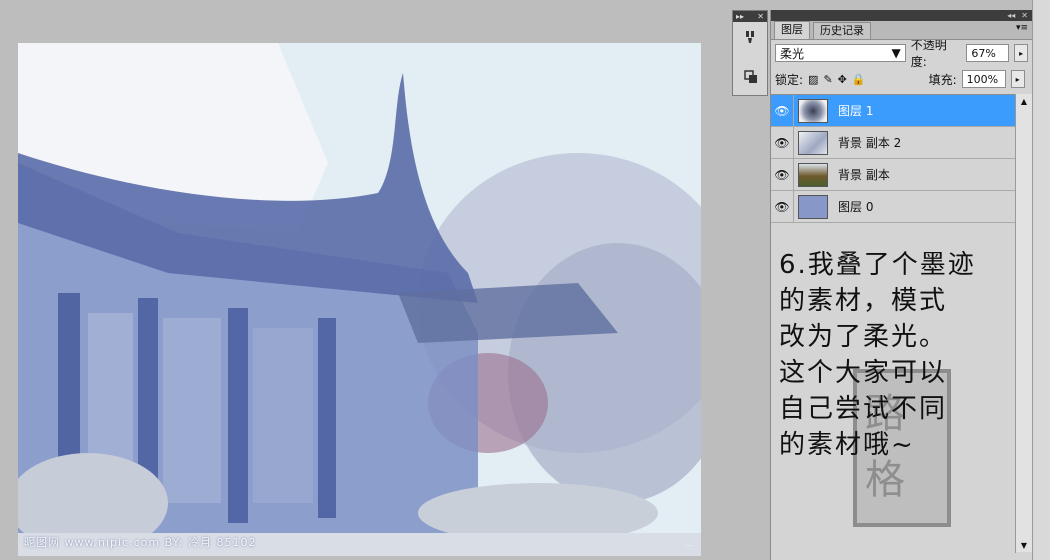 This screenshot has width=1050, height=560. Describe the element at coordinates (840, 53) in the screenshot. I see `blend-mode-select: 柔光 ▼` at that location.